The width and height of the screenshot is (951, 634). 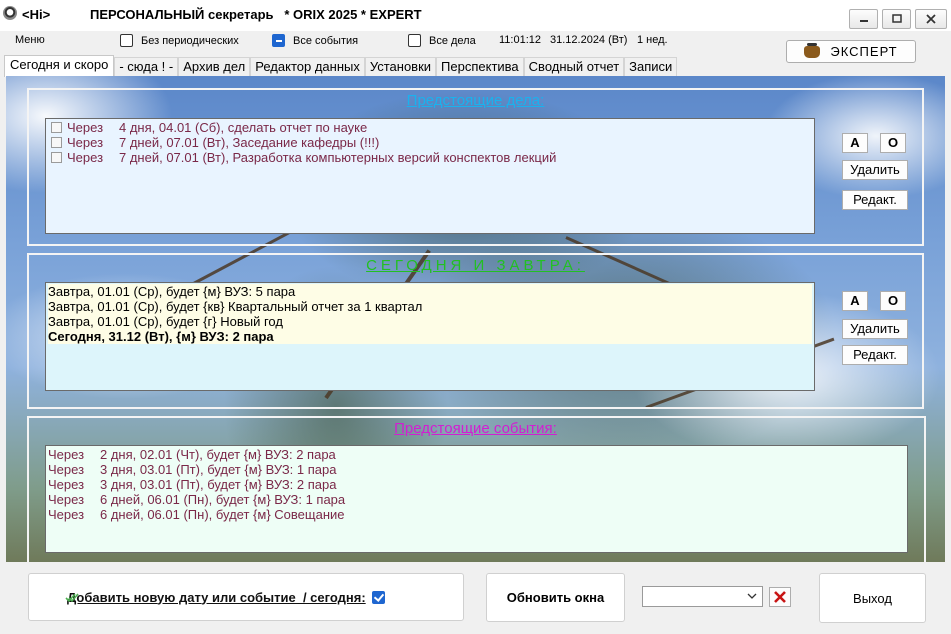 I want to click on week-number: 1 нед., so click(x=652, y=40).